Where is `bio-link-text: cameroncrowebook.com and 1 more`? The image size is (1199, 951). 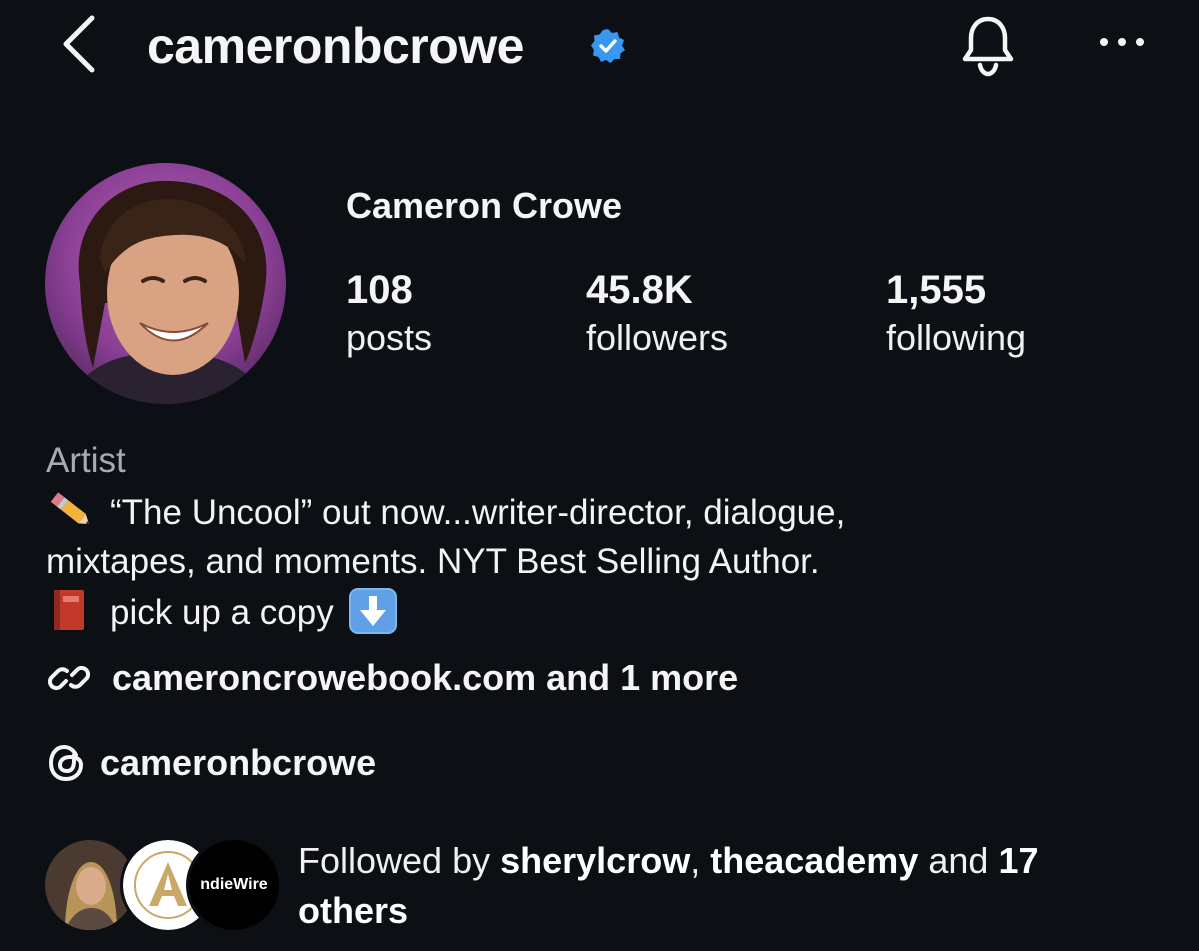
bio-link-text: cameroncrowebook.com and 1 more is located at coordinates (425, 677).